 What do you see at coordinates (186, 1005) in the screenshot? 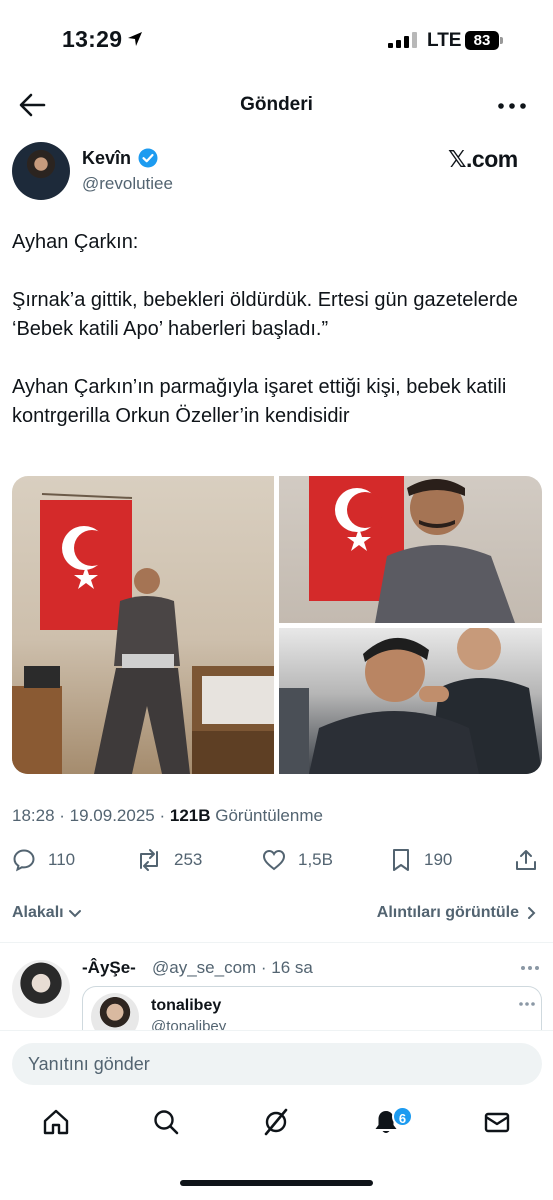
I see `quote-author-name: tonalibey` at bounding box center [186, 1005].